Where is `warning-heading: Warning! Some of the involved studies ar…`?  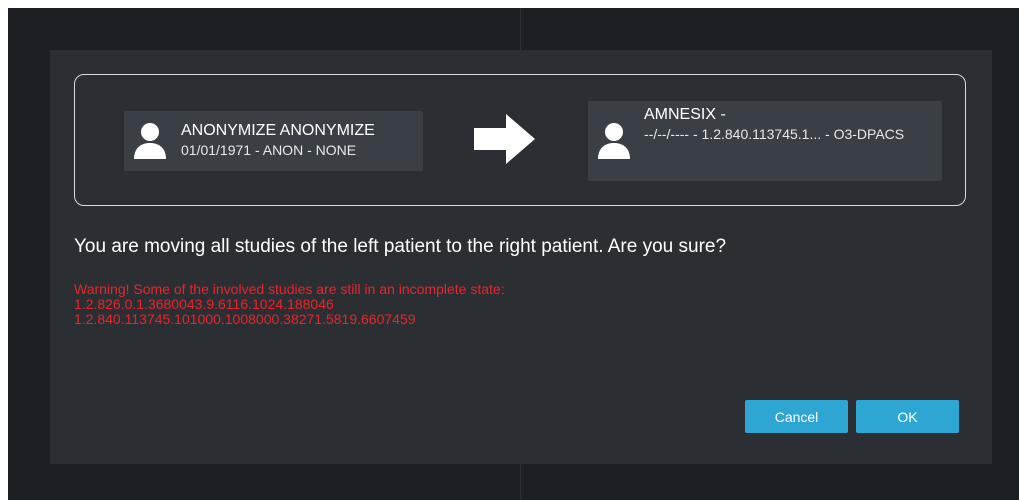 warning-heading: Warning! Some of the involved studies ar… is located at coordinates (289, 289).